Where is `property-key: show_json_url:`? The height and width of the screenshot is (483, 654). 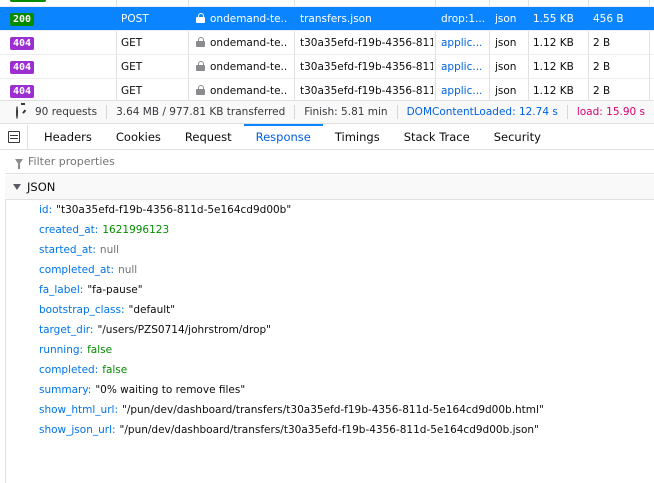
property-key: show_json_url: is located at coordinates (77, 430).